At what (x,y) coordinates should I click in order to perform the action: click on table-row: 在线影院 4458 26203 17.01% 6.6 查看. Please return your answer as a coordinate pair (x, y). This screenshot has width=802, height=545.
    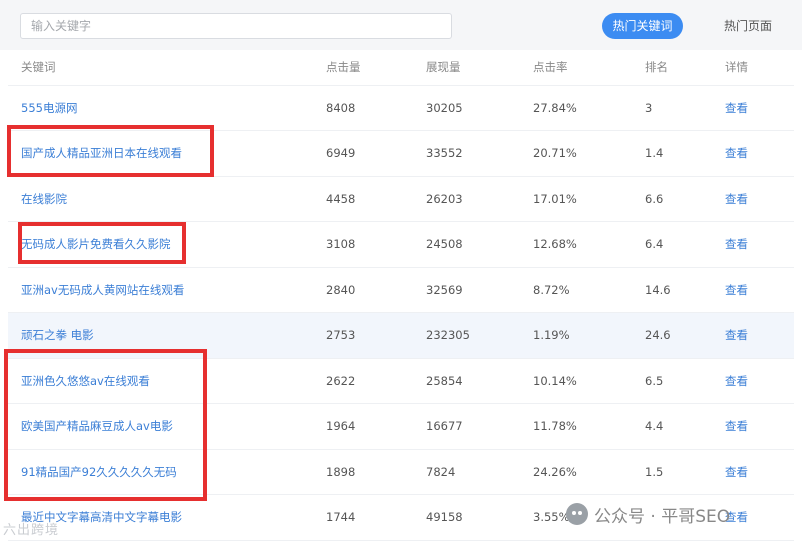
    Looking at the image, I should click on (401, 199).